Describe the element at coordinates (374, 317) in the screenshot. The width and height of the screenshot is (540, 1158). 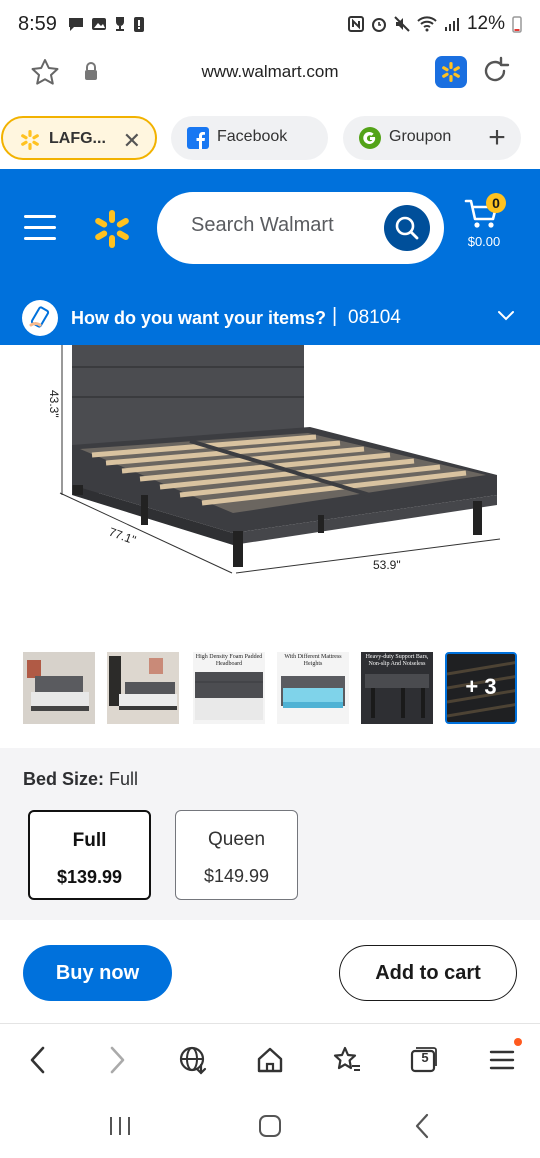
I see `delivery-zip: 08104` at that location.